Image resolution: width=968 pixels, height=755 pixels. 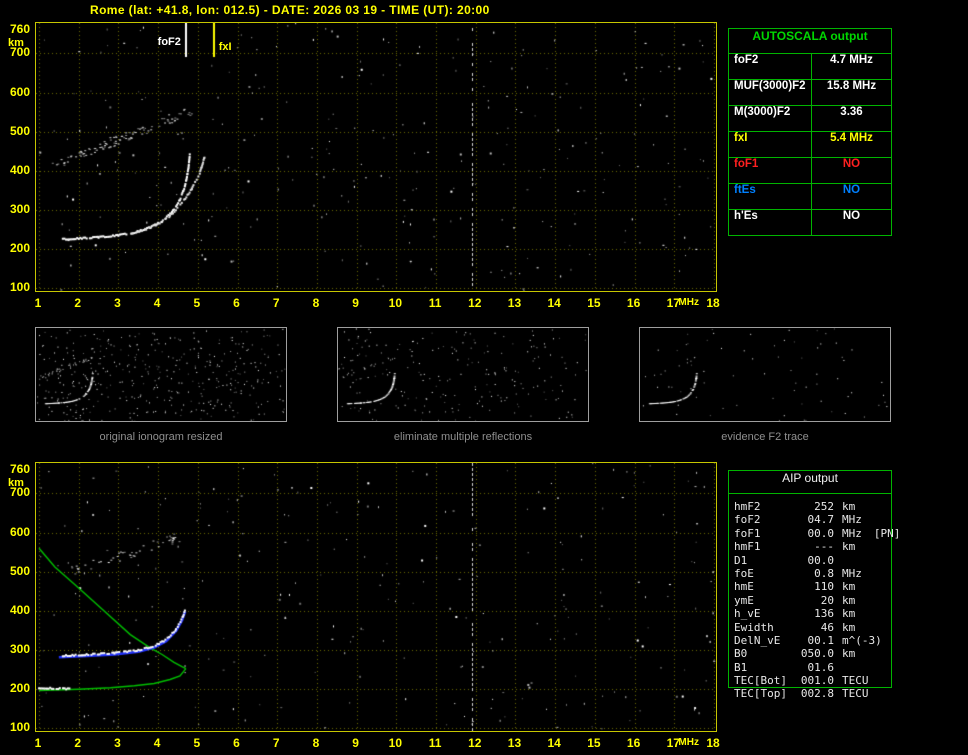 I want to click on fof2-marker-label: foF2, so click(x=169, y=42).